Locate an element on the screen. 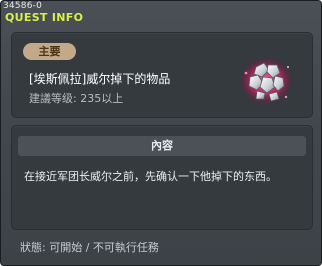 This screenshot has height=266, width=322. quest-status: 狀態: 可開始 / 不可執行任務 is located at coordinates (89, 247).